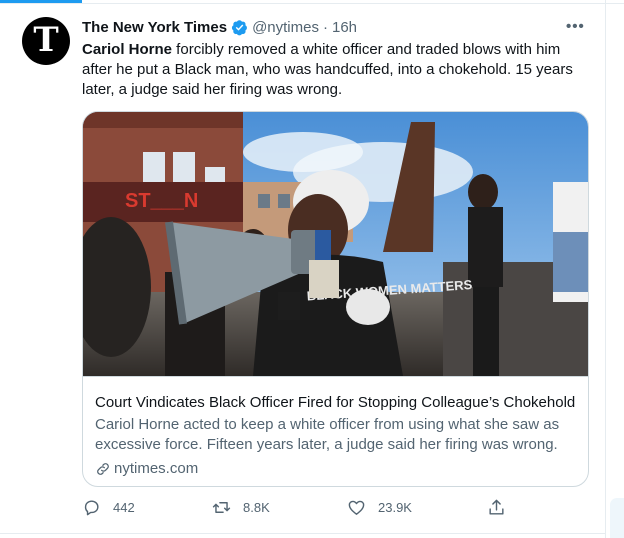 The image size is (624, 538). Describe the element at coordinates (344, 27) in the screenshot. I see `timestamp: 16h` at that location.